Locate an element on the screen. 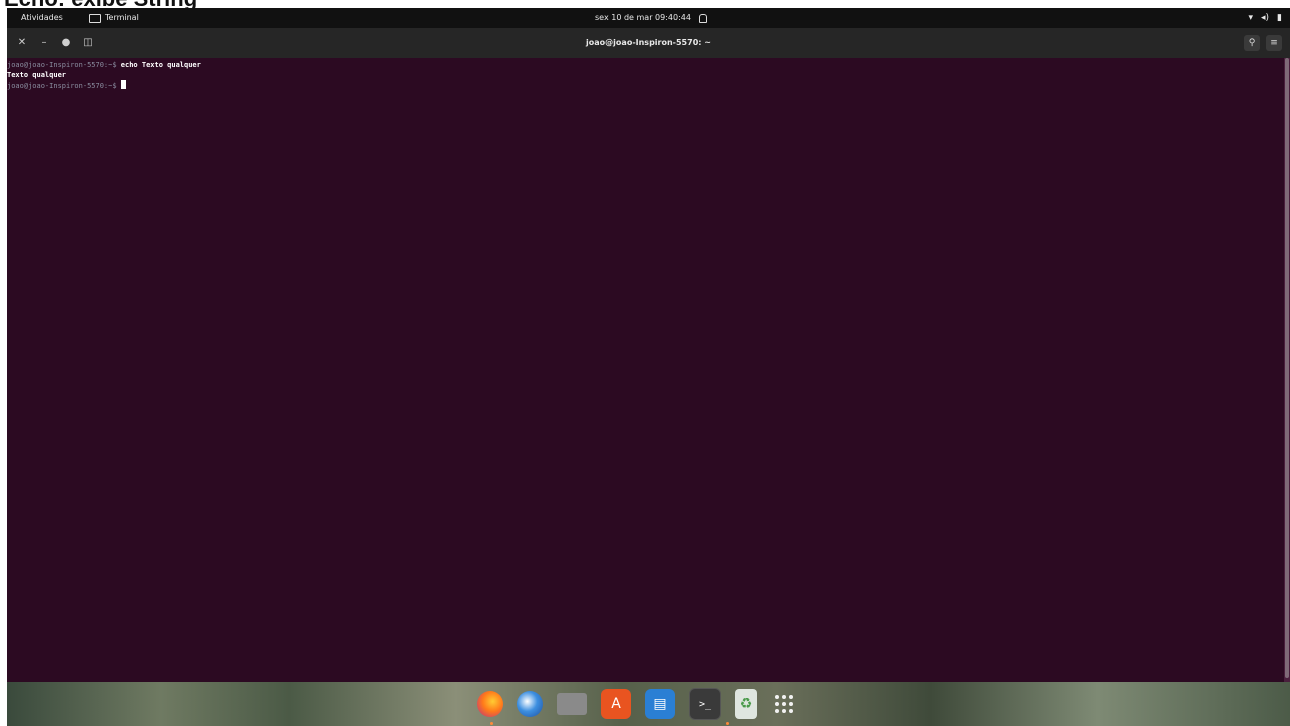  terminal-line: joao@joao-Inspiron-5570:~$ is located at coordinates (645, 85).